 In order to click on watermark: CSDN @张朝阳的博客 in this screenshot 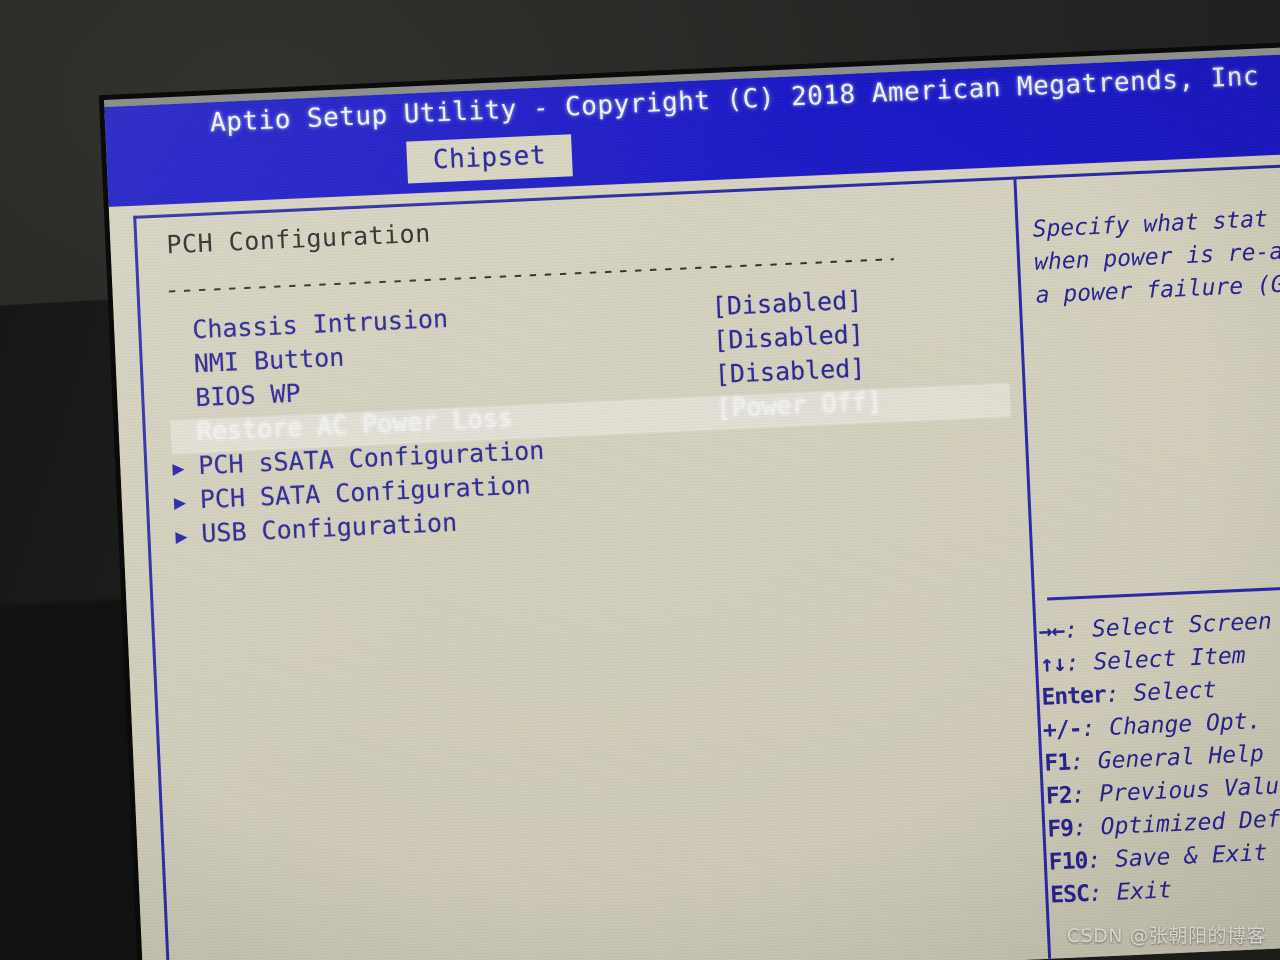, I will do `click(1166, 936)`.